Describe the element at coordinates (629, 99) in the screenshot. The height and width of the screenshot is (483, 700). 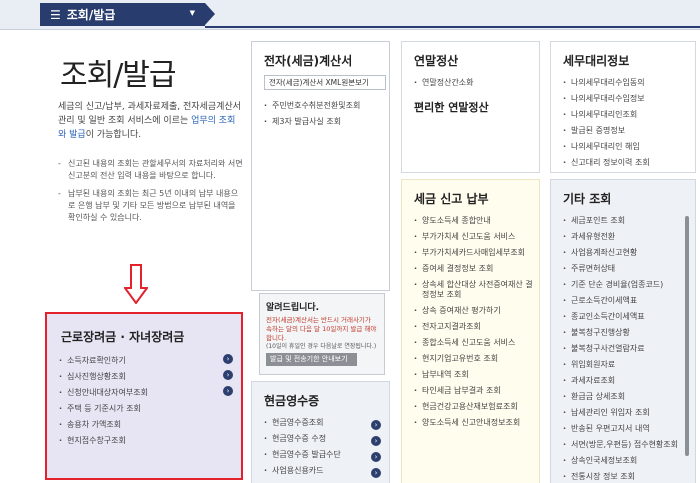
I see `list-item: 나의세무대리수임정보` at that location.